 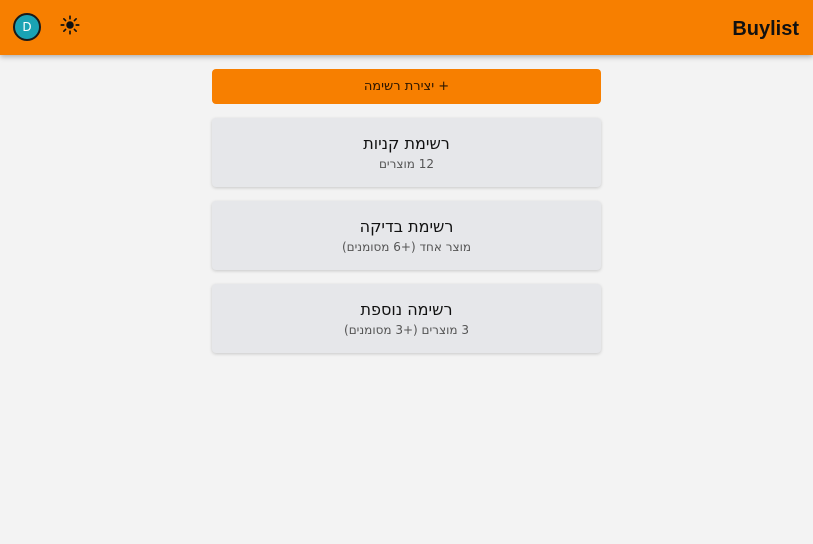 What do you see at coordinates (406, 164) in the screenshot?
I see `list-item-count: 12 מוצרים` at bounding box center [406, 164].